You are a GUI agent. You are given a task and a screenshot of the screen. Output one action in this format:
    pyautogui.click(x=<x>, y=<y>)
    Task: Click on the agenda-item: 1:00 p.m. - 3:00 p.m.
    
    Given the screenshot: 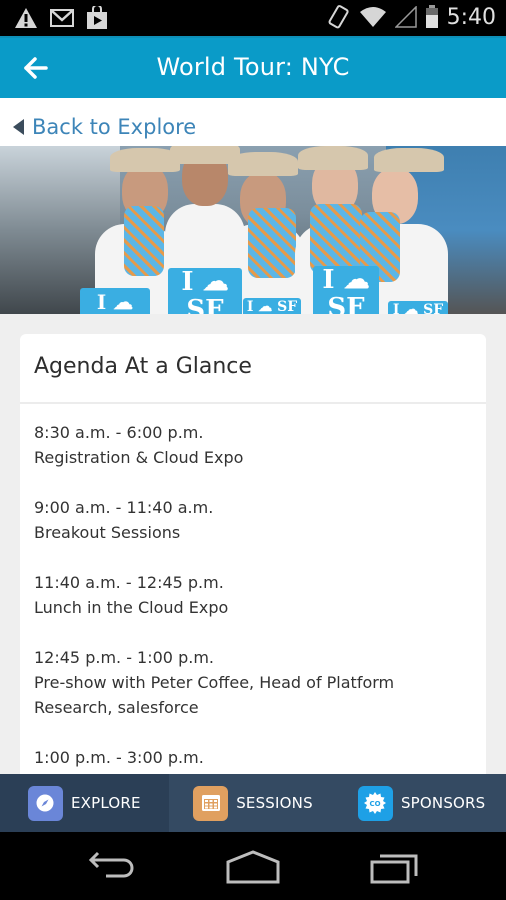 What is the action you would take?
    pyautogui.click(x=253, y=757)
    